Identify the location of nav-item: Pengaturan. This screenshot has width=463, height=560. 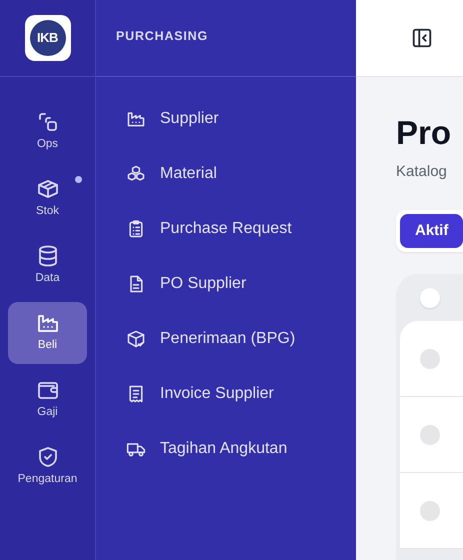
(47, 467).